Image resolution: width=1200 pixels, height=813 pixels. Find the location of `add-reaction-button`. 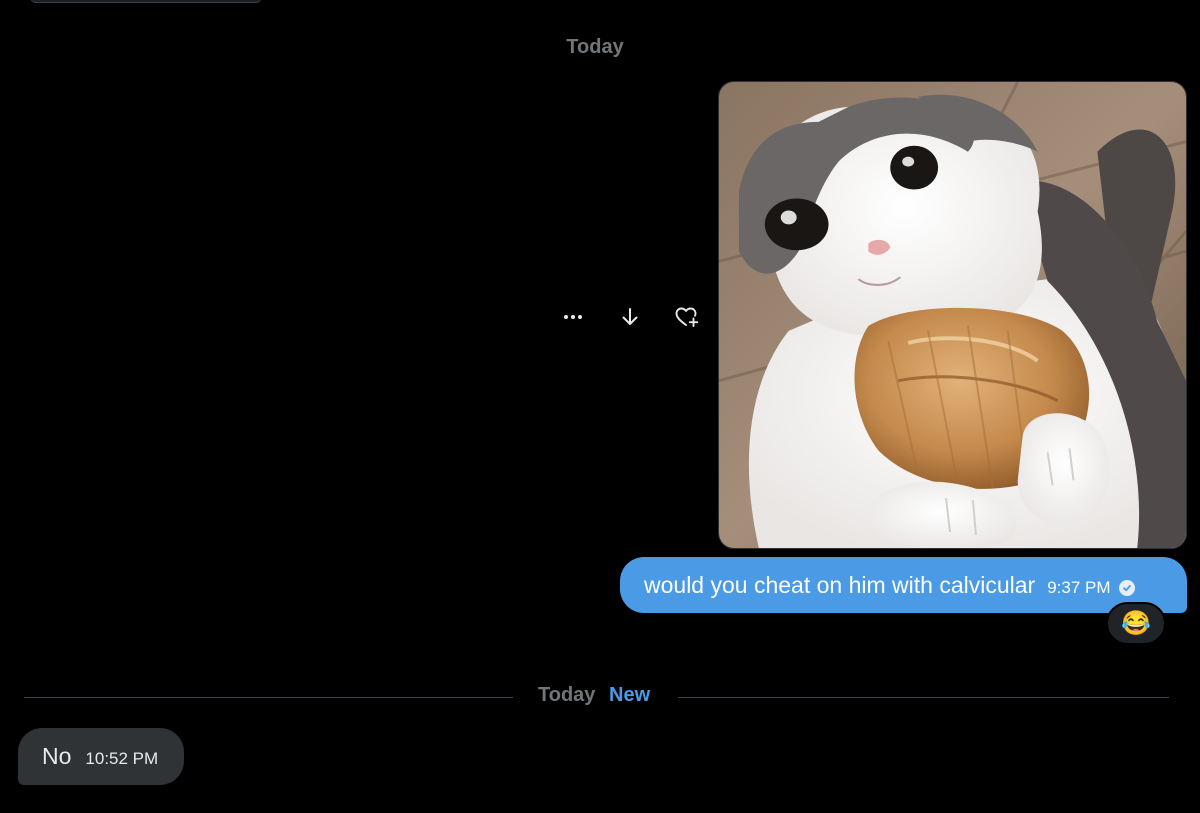

add-reaction-button is located at coordinates (687, 317).